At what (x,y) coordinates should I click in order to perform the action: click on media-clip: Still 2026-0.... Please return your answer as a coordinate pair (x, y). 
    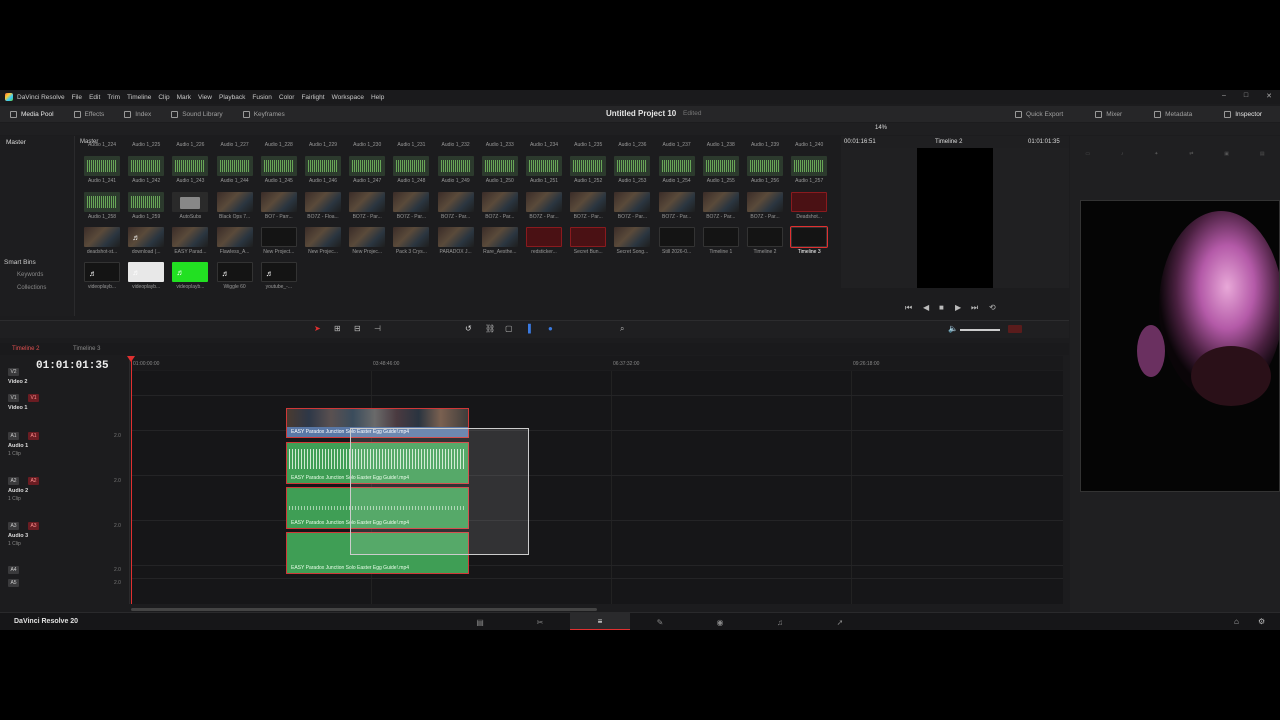
    Looking at the image, I should click on (676, 241).